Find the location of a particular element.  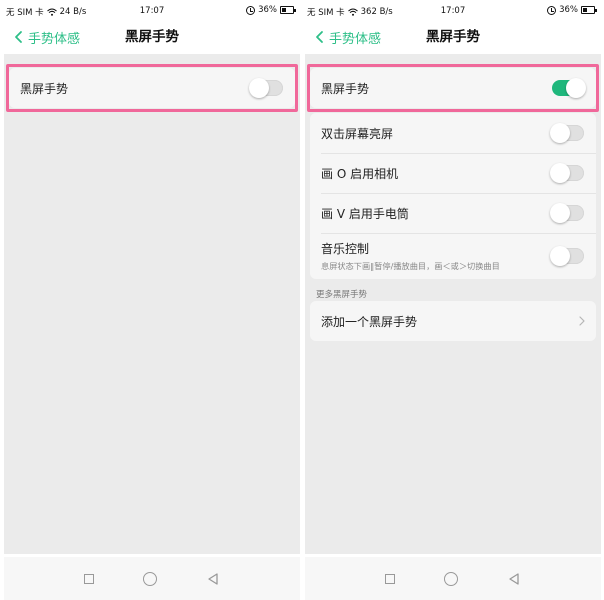

gesture-toggle-music is located at coordinates (567, 256).